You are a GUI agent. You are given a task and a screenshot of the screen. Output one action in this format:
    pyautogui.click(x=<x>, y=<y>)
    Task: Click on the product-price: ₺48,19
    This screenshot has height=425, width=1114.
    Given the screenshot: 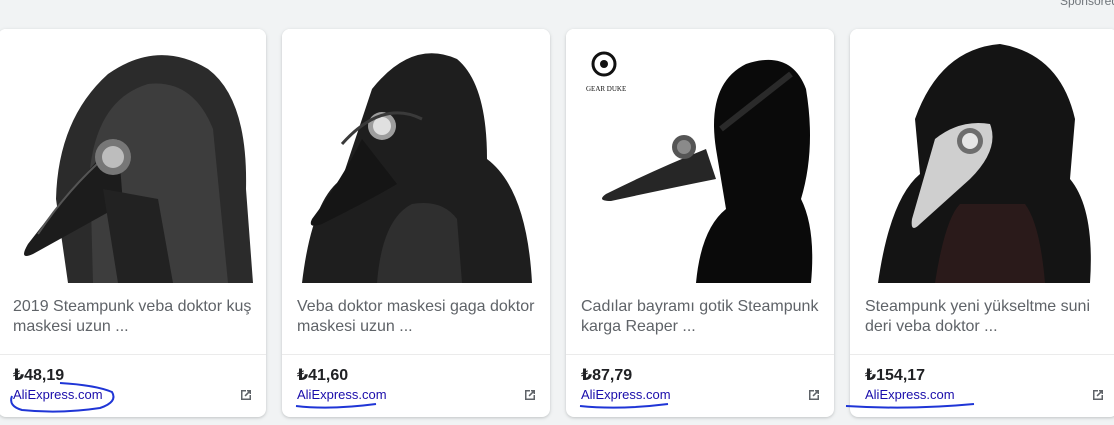 What is the action you would take?
    pyautogui.click(x=39, y=375)
    